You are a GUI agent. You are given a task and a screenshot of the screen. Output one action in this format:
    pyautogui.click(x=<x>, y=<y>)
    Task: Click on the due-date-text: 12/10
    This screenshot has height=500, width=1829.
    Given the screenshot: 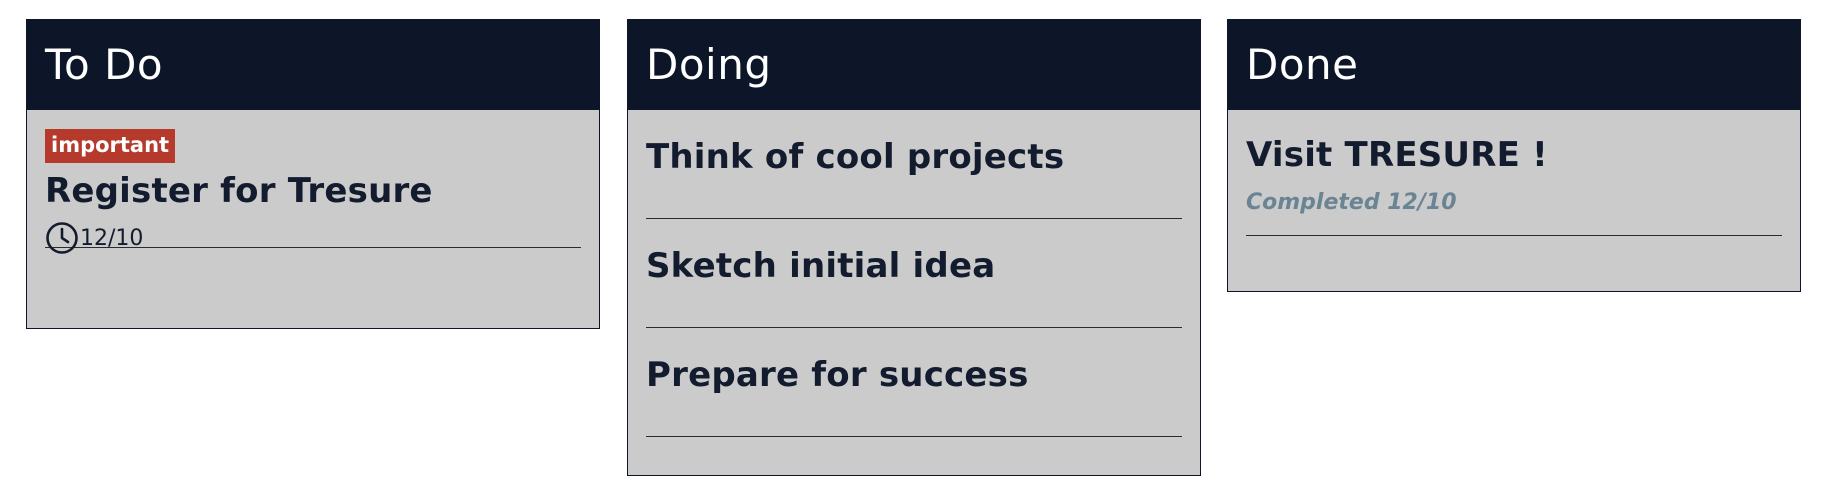 What is the action you would take?
    pyautogui.click(x=112, y=238)
    